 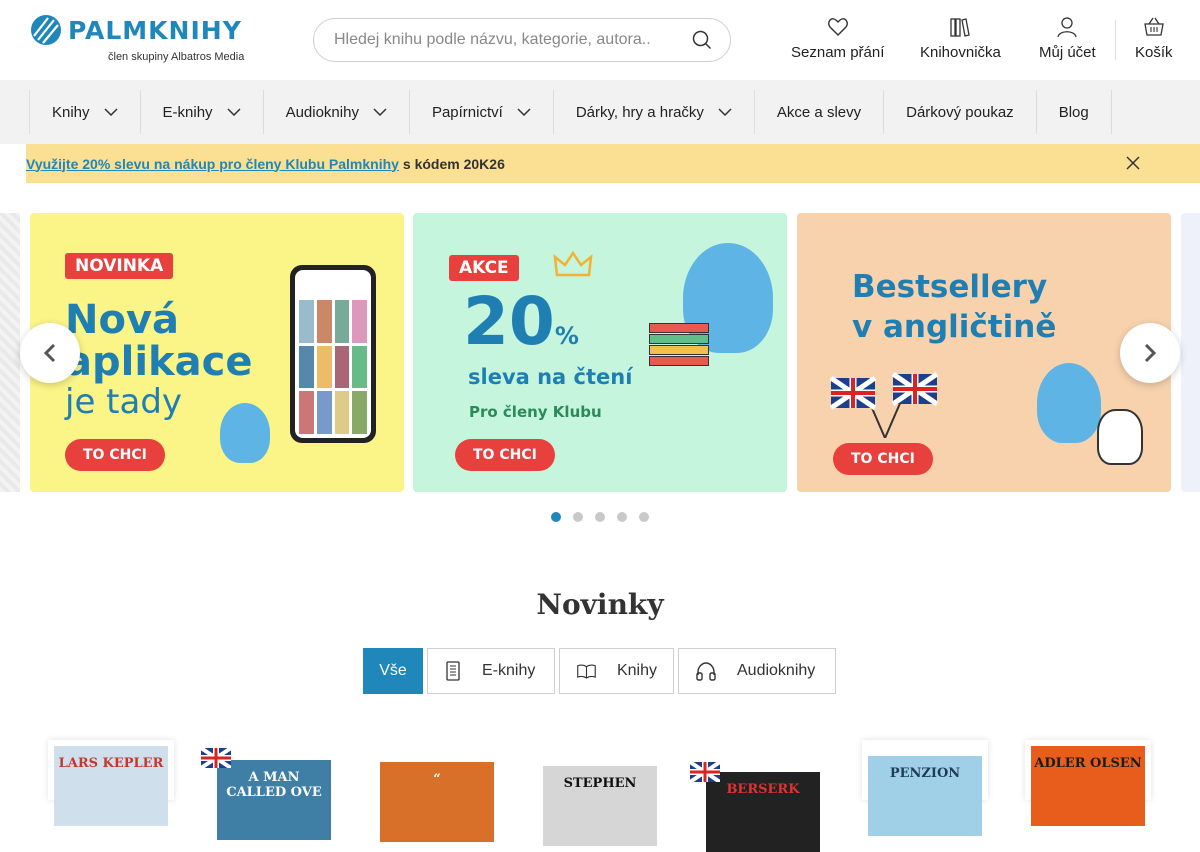 I want to click on user-icon, so click(x=1067, y=27).